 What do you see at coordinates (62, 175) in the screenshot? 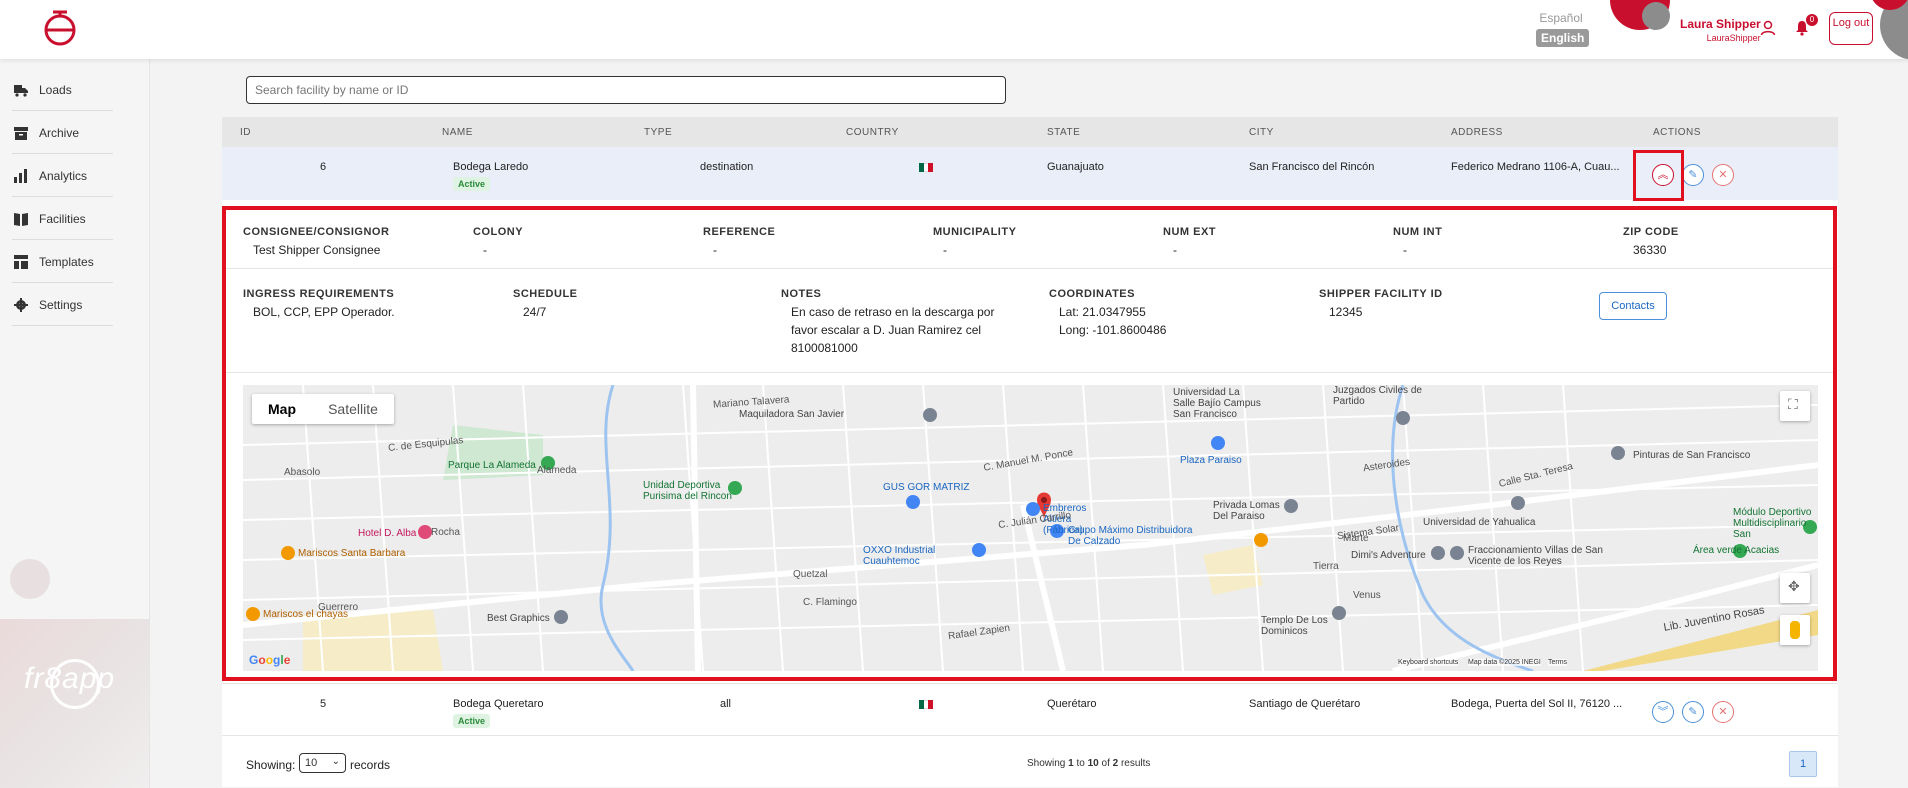
I see `sidebar-item-analytics: Analytics` at bounding box center [62, 175].